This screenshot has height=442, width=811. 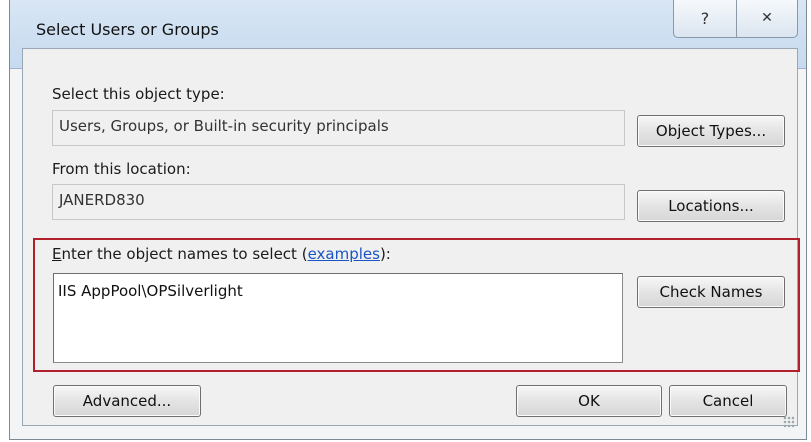 I want to click on object-names-label-text: Enter the object names to select (, so click(x=180, y=254).